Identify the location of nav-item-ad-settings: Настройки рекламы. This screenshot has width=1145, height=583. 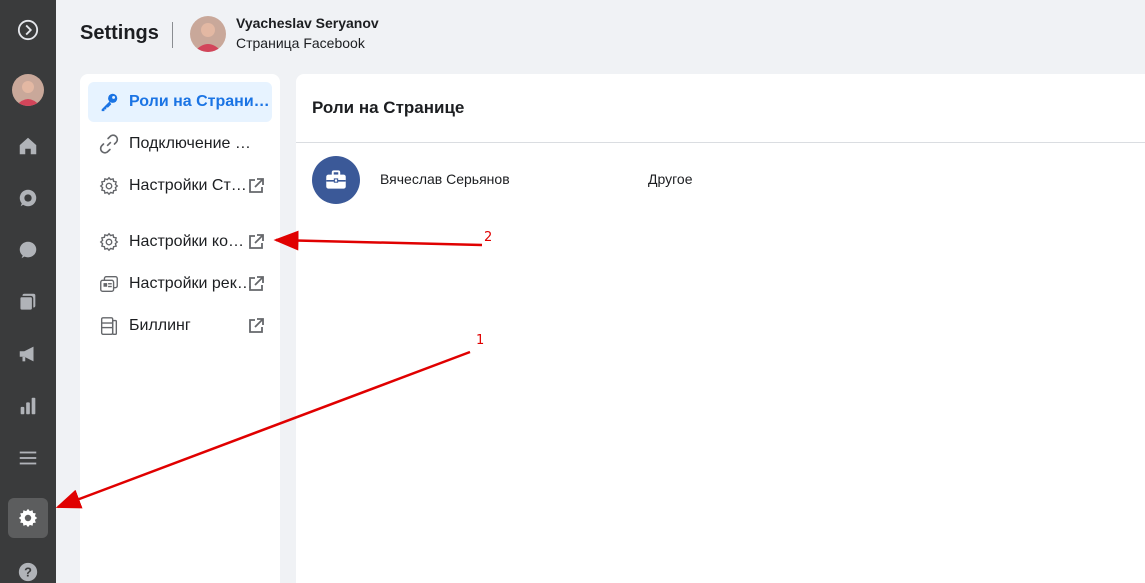
(180, 284).